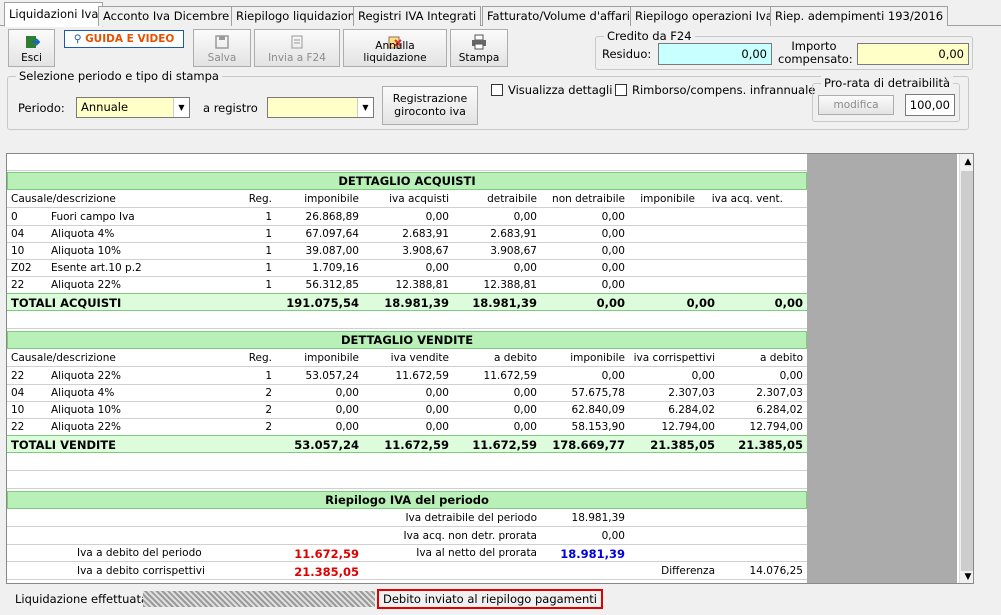  I want to click on tab-registri-iva: Registri IVA Integrati, so click(417, 16).